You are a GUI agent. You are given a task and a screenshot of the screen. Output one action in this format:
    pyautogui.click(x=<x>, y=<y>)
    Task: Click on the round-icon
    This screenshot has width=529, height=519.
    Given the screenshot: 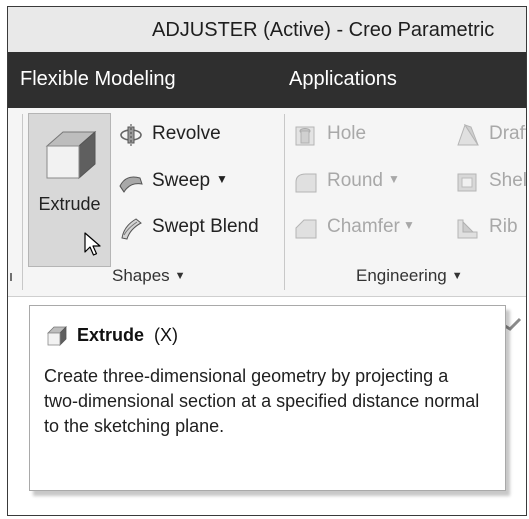 What is the action you would take?
    pyautogui.click(x=306, y=183)
    